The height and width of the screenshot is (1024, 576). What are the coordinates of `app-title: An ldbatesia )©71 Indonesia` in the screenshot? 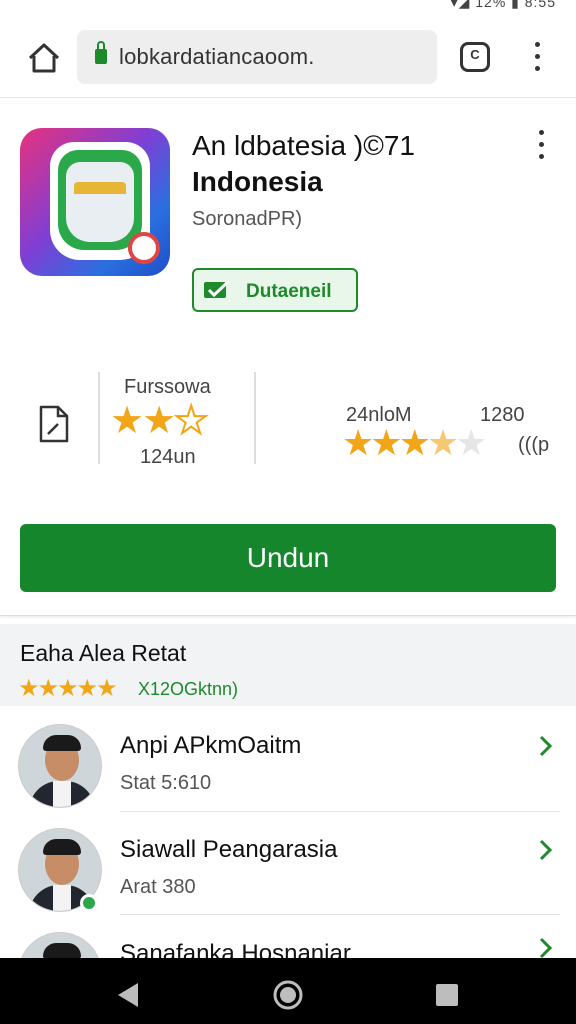 It's located at (352, 164).